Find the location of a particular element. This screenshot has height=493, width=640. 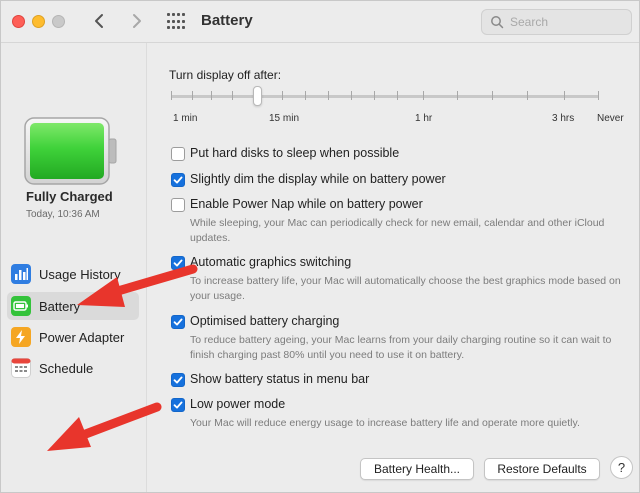

option-label: Enable Power Nap while on battery power is located at coordinates (306, 204).